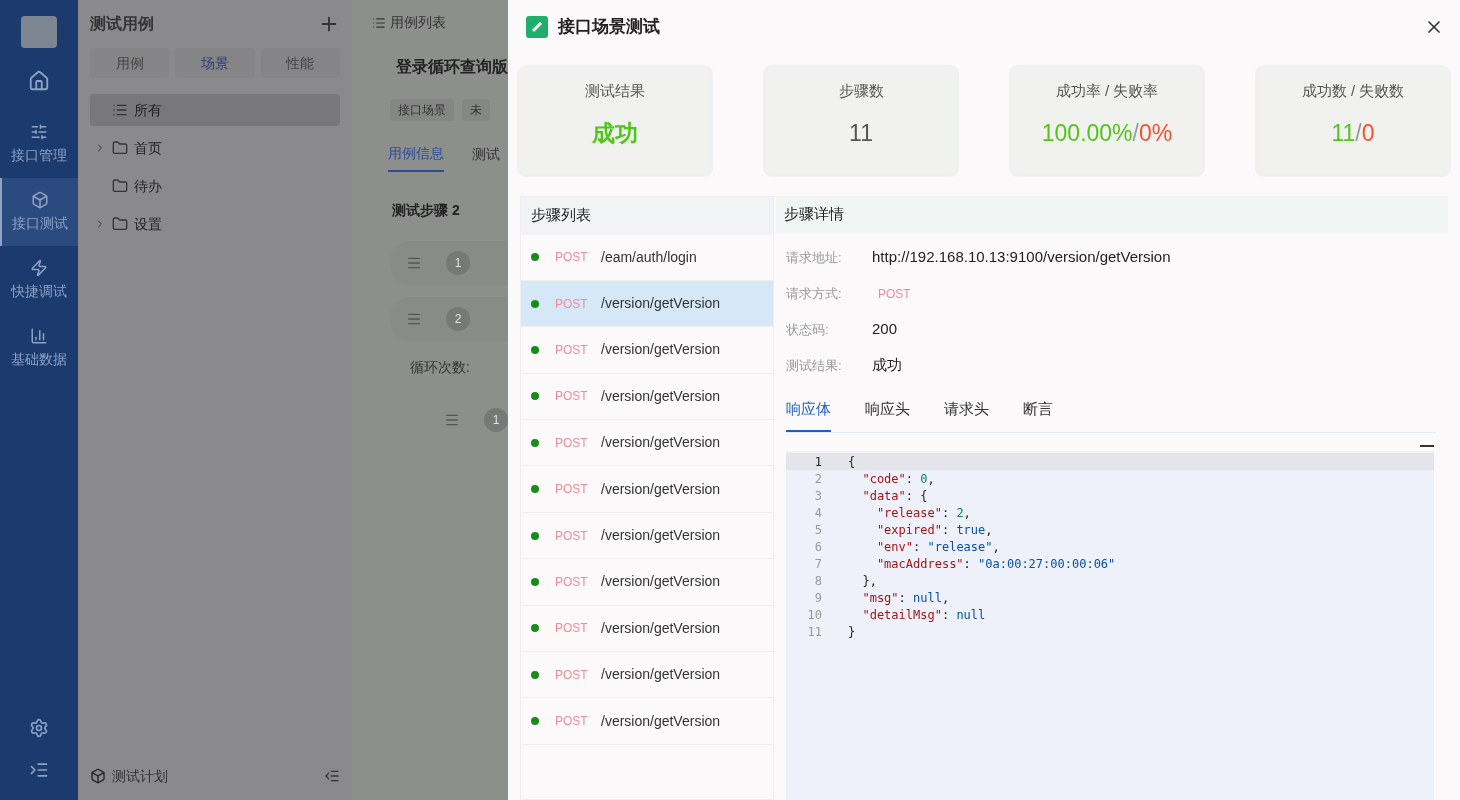 The height and width of the screenshot is (800, 1460). Describe the element at coordinates (426, 210) in the screenshot. I see `section-title: 测试步骤 2` at that location.